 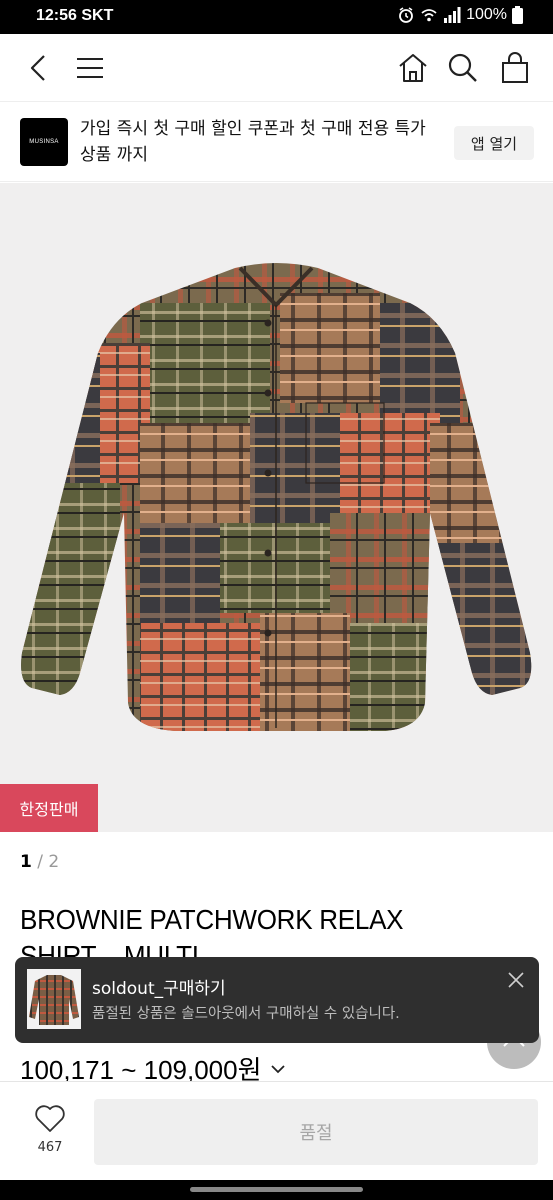 I want to click on home-gesture-pill, so click(x=276, y=1189).